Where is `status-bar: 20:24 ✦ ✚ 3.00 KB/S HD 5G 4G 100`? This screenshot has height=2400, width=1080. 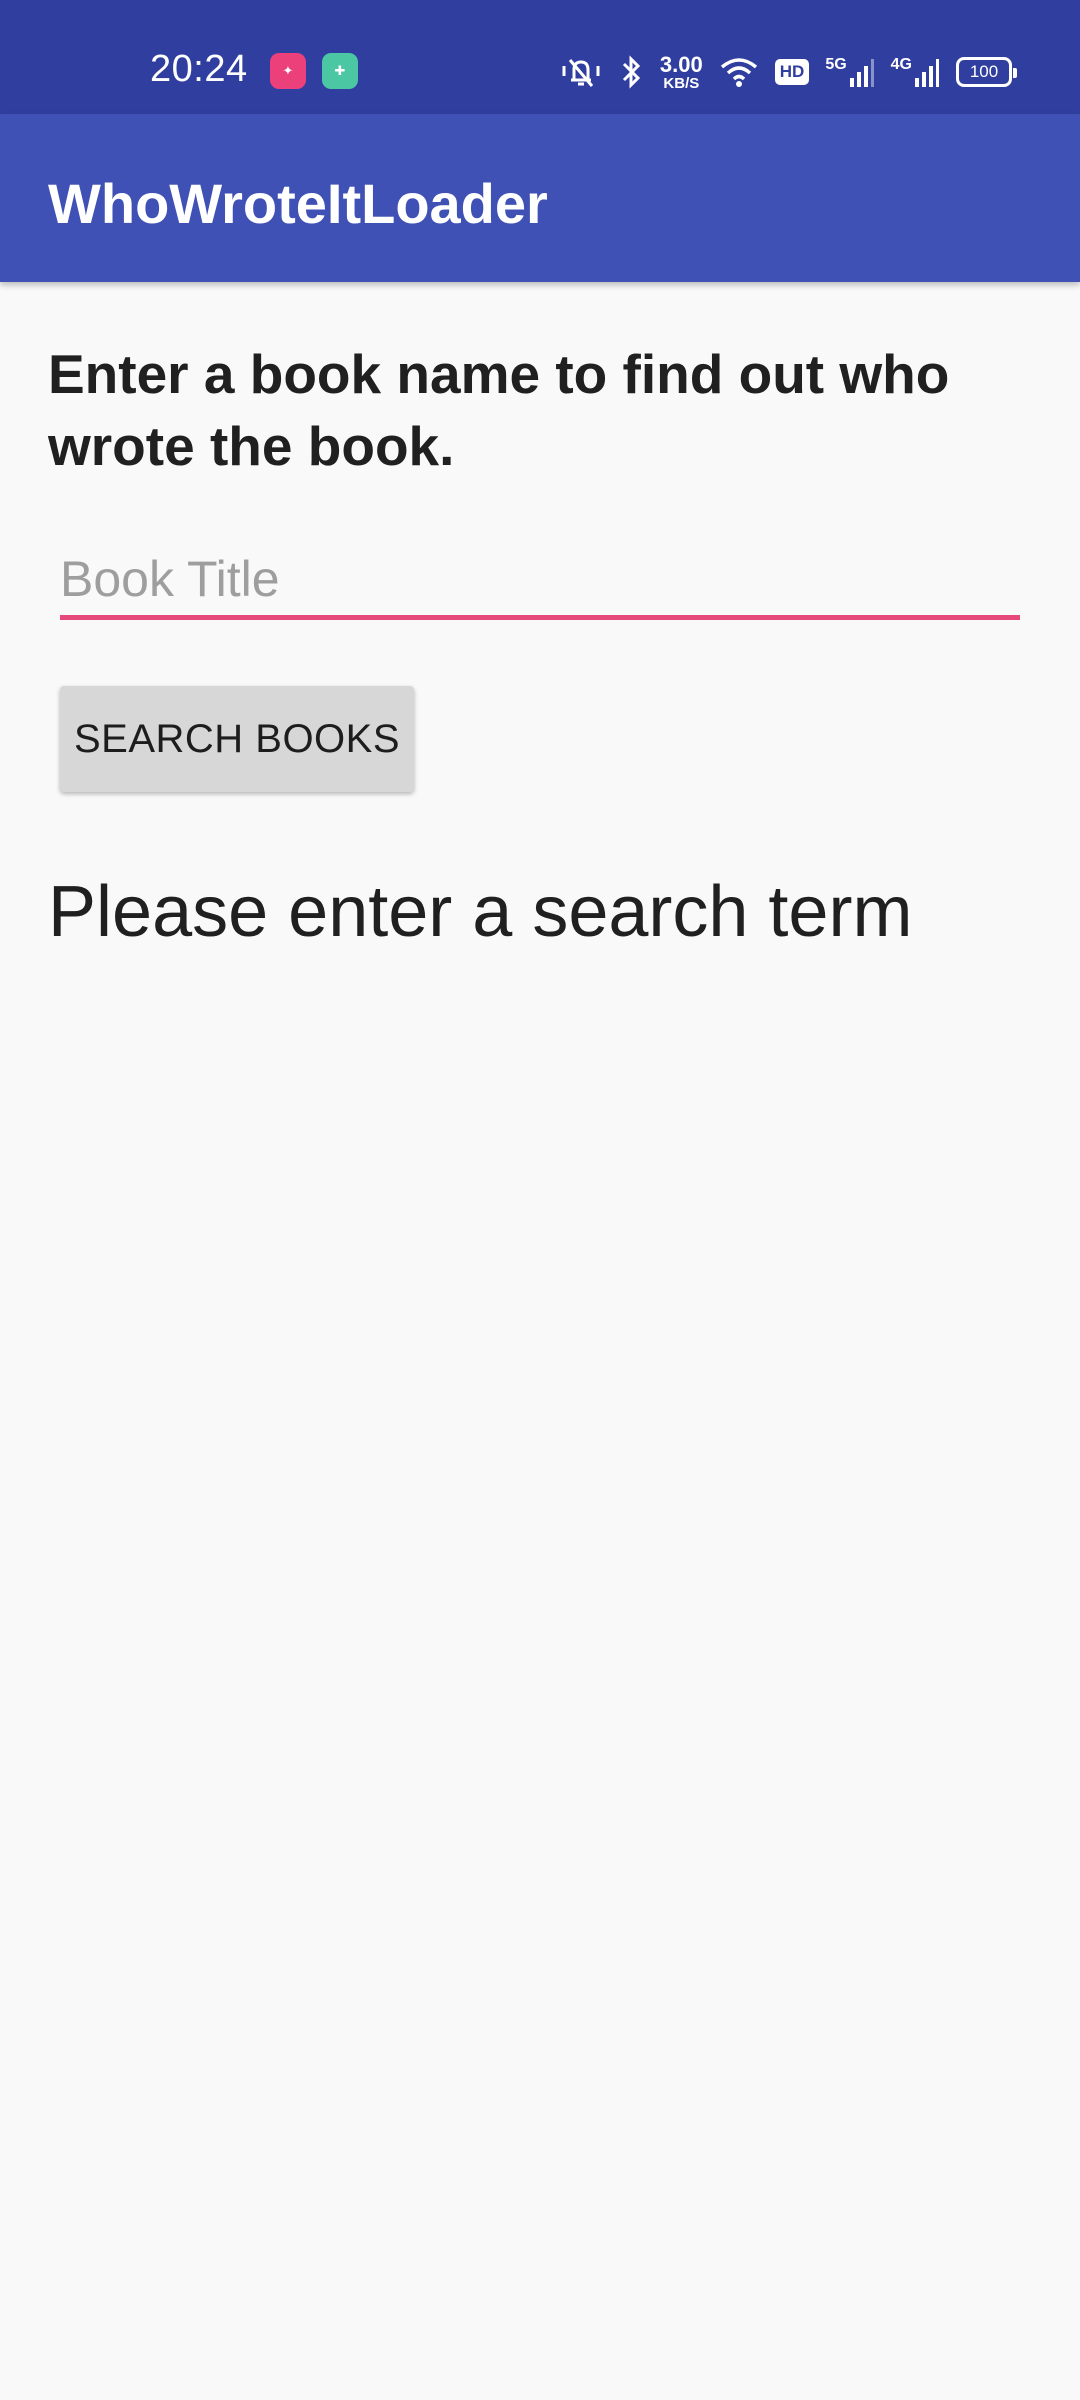
status-bar: 20:24 ✦ ✚ 3.00 KB/S HD 5G 4G 100 is located at coordinates (540, 57).